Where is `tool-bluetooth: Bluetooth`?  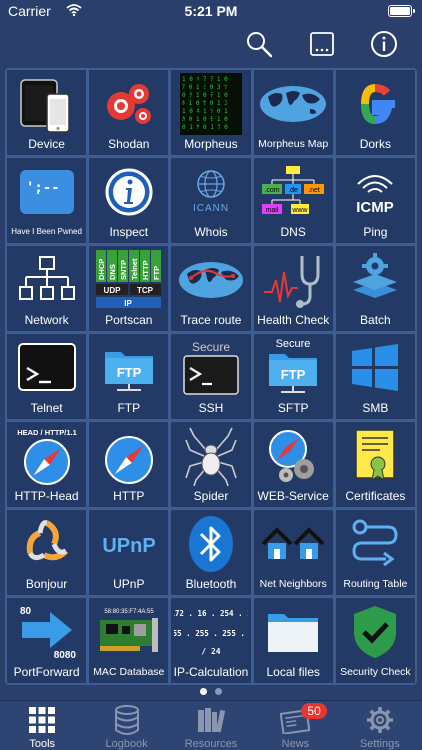
tool-bluetooth: Bluetooth is located at coordinates (211, 552).